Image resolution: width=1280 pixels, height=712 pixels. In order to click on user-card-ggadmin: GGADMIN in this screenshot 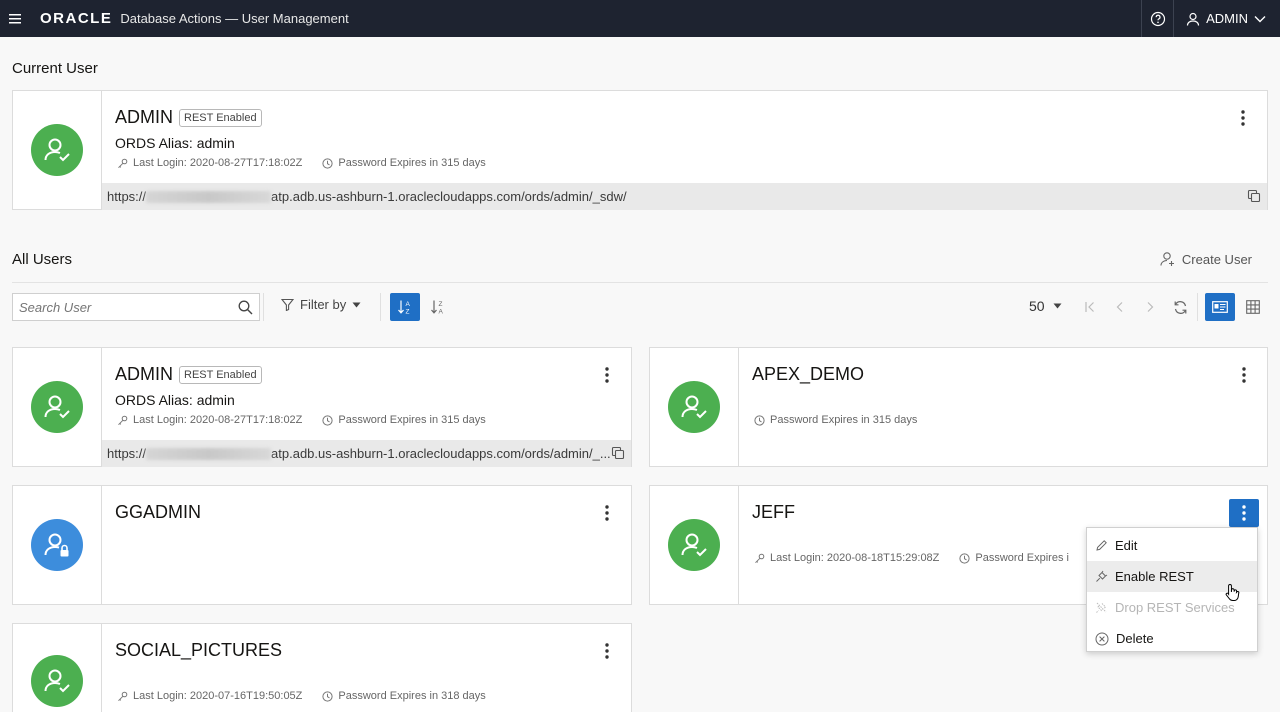, I will do `click(322, 545)`.